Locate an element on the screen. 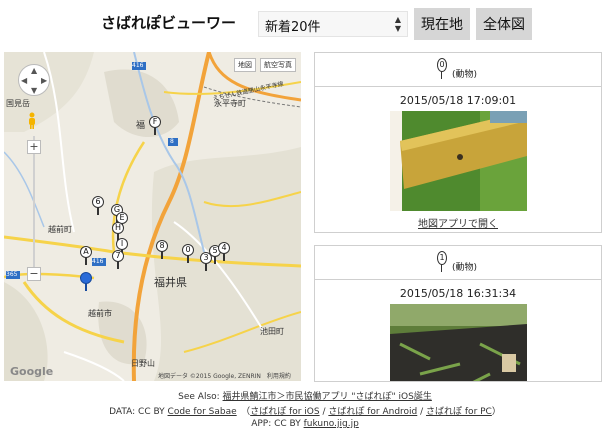  report-date: 2015/05/18 17:09:01 is located at coordinates (458, 100).